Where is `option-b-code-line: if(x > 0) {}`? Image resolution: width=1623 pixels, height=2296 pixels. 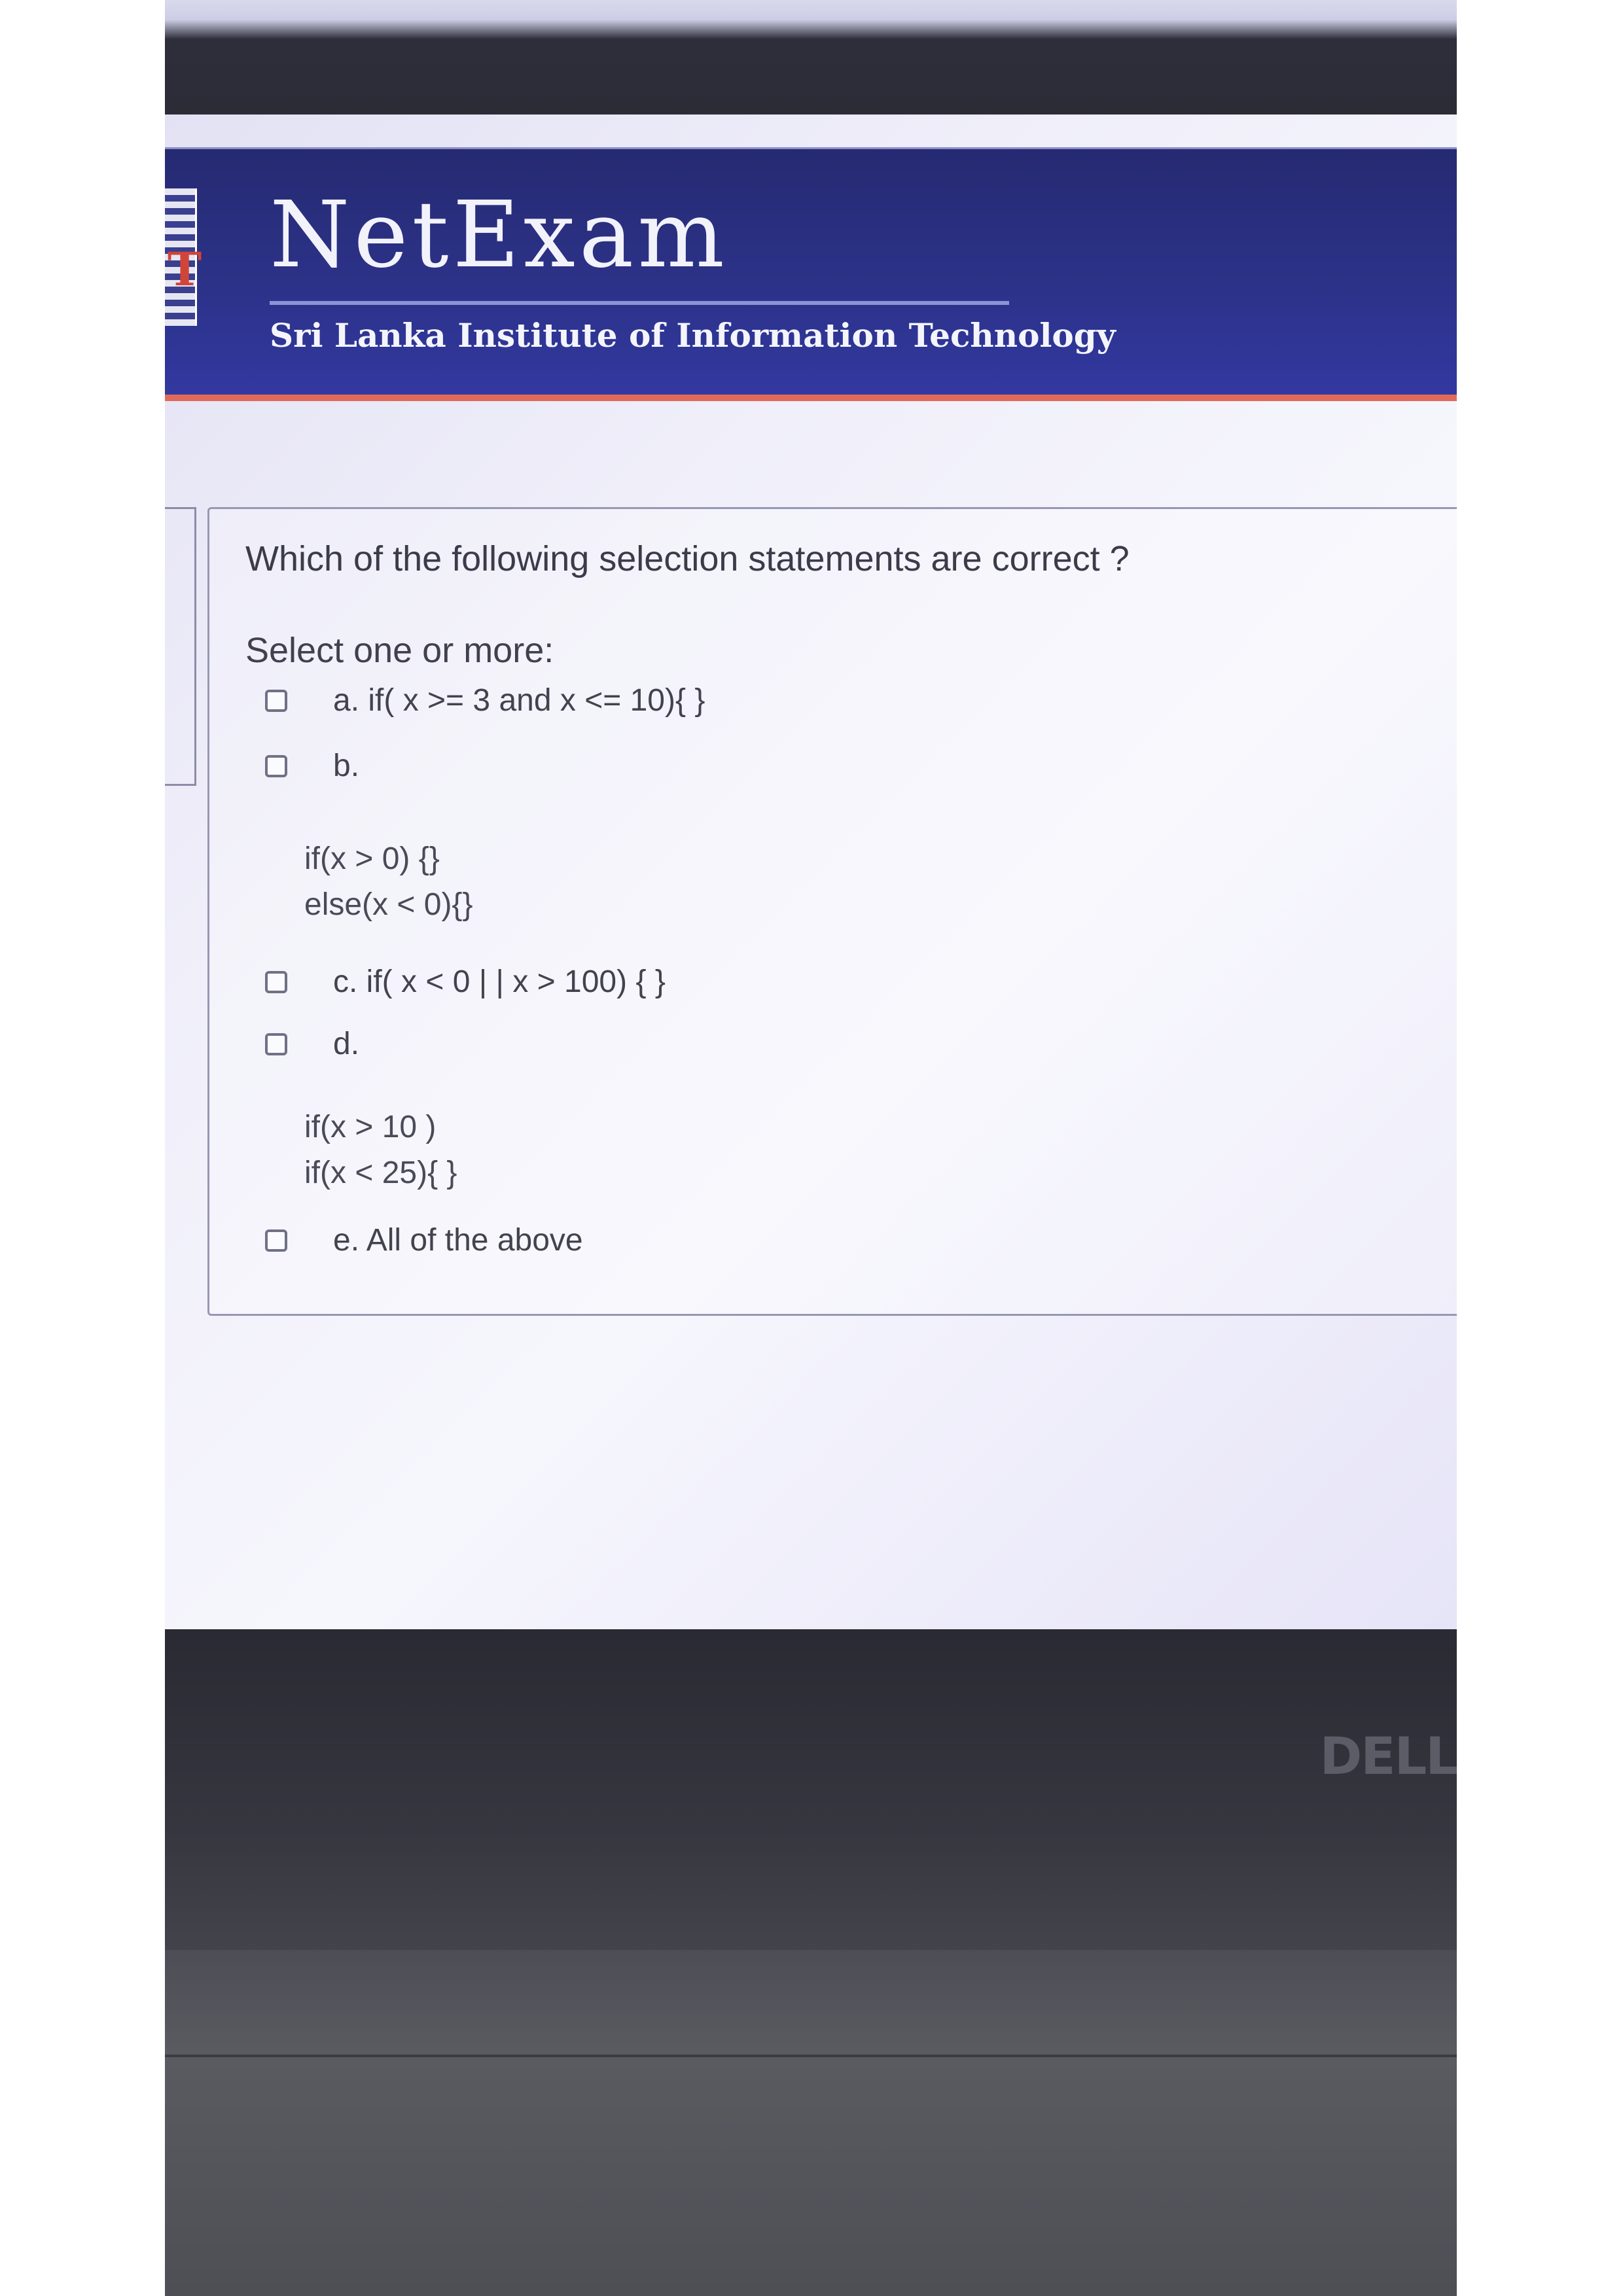
option-b-code-line: if(x > 0) {} is located at coordinates (372, 859).